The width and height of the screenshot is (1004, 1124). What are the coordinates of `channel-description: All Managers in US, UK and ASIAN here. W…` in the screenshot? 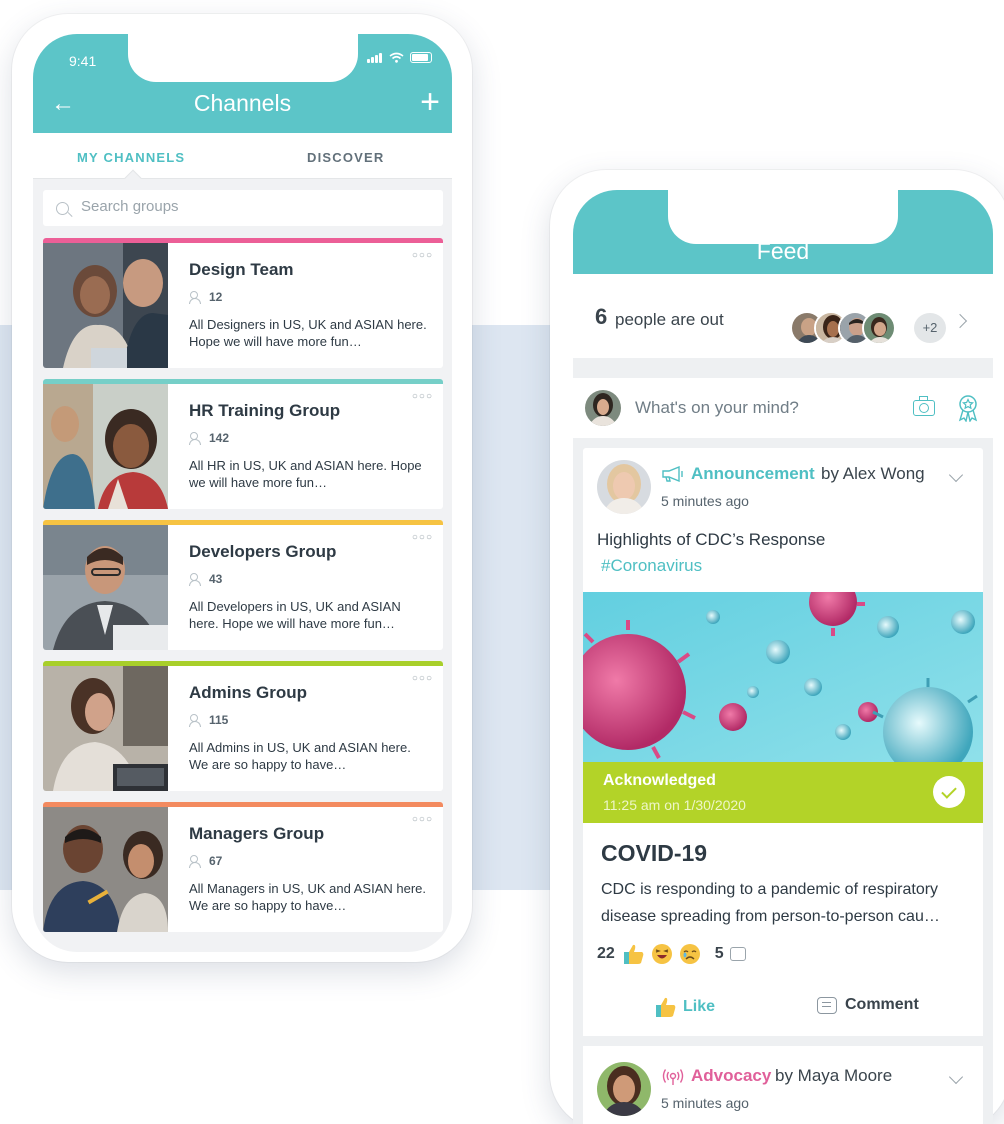 It's located at (308, 897).